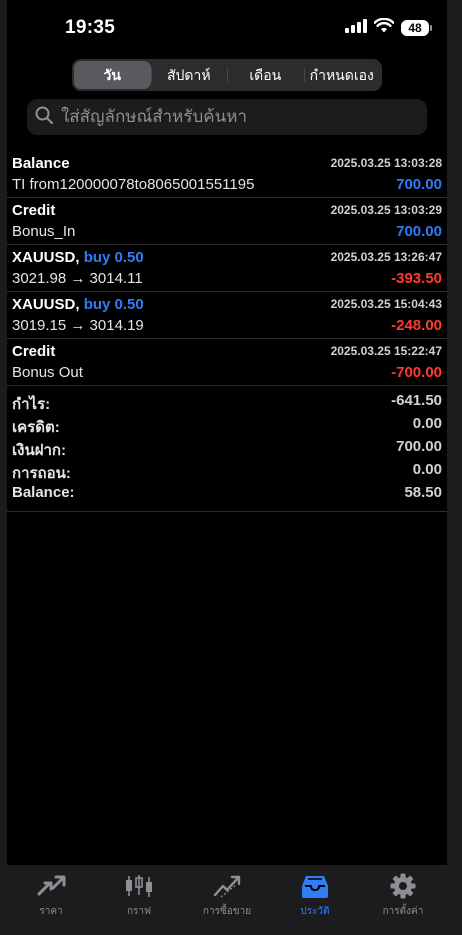 The height and width of the screenshot is (935, 462). I want to click on tab-label: ประวัติ, so click(315, 911).